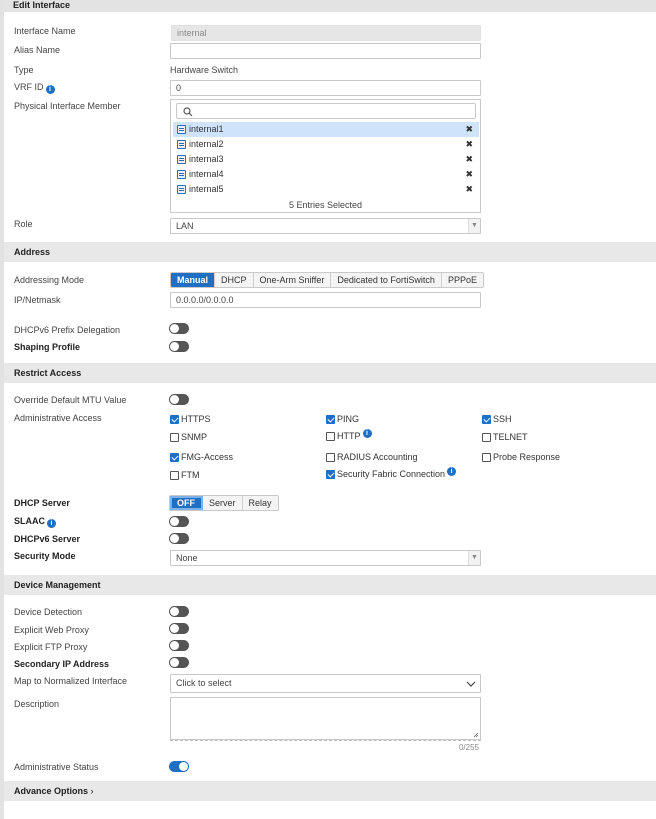 This screenshot has height=819, width=656. Describe the element at coordinates (187, 558) in the screenshot. I see `security-mode-value: None` at that location.